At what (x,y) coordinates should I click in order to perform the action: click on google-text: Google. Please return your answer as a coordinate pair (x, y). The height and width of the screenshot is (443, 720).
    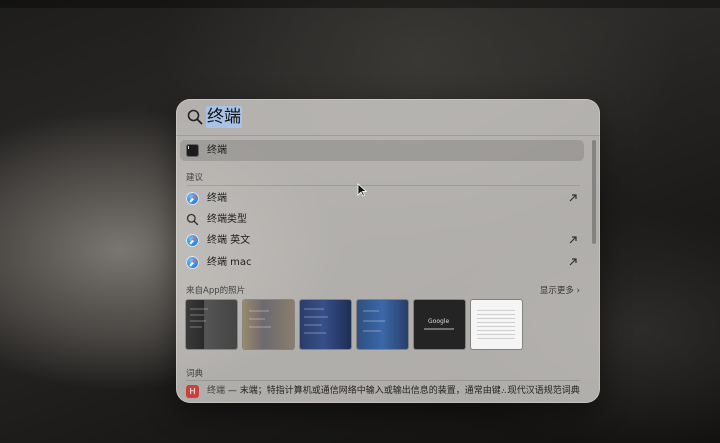
    Looking at the image, I should click on (439, 321).